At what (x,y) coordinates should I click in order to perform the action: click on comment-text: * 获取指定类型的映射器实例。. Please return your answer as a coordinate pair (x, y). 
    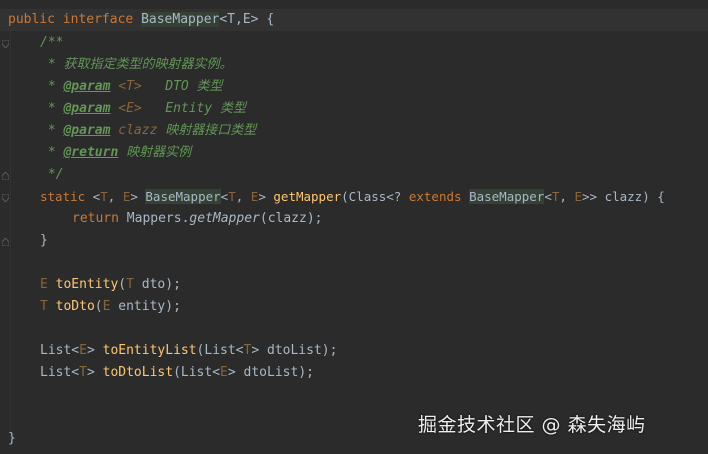
    Looking at the image, I should click on (136, 64).